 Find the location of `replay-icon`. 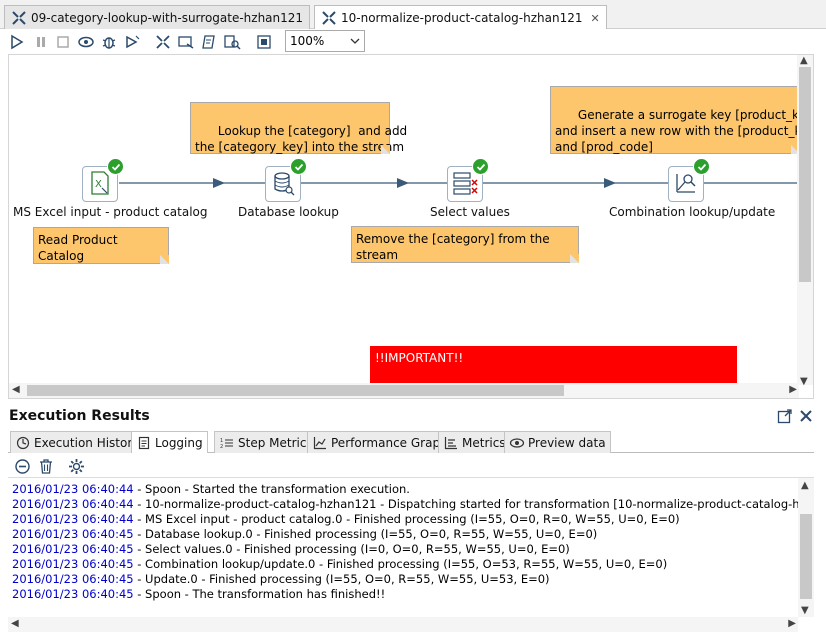

replay-icon is located at coordinates (132, 42).